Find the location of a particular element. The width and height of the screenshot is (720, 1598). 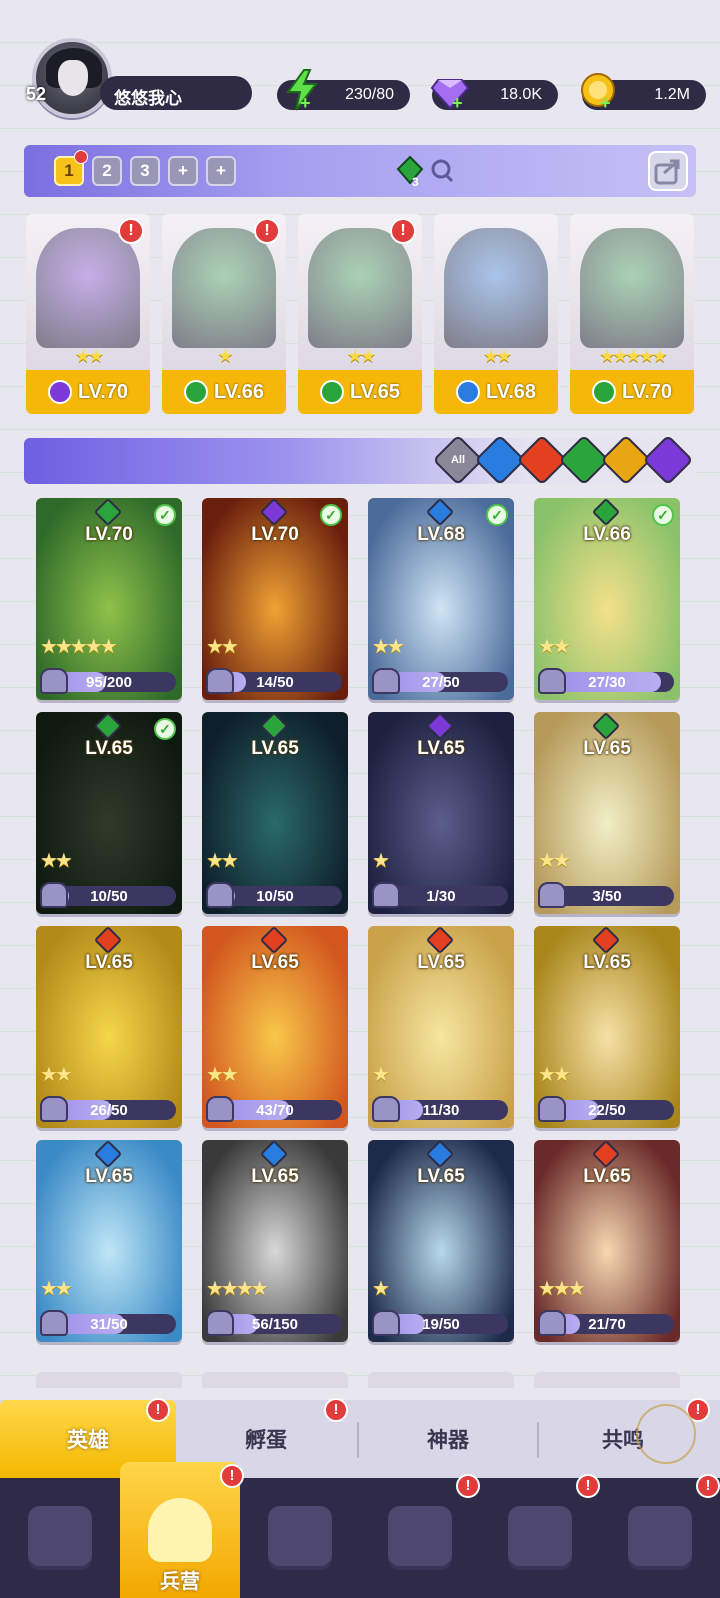

hero-card: ✓ LV.66 ★★ 27/30 is located at coordinates (607, 599).